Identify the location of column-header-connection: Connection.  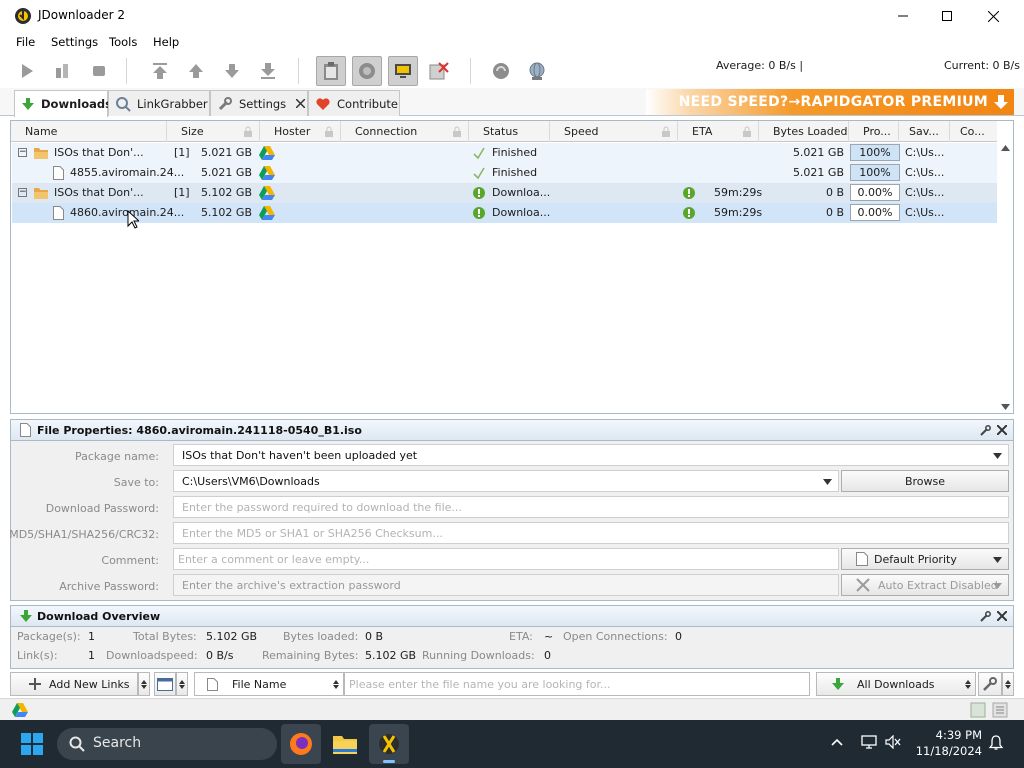
(405, 131).